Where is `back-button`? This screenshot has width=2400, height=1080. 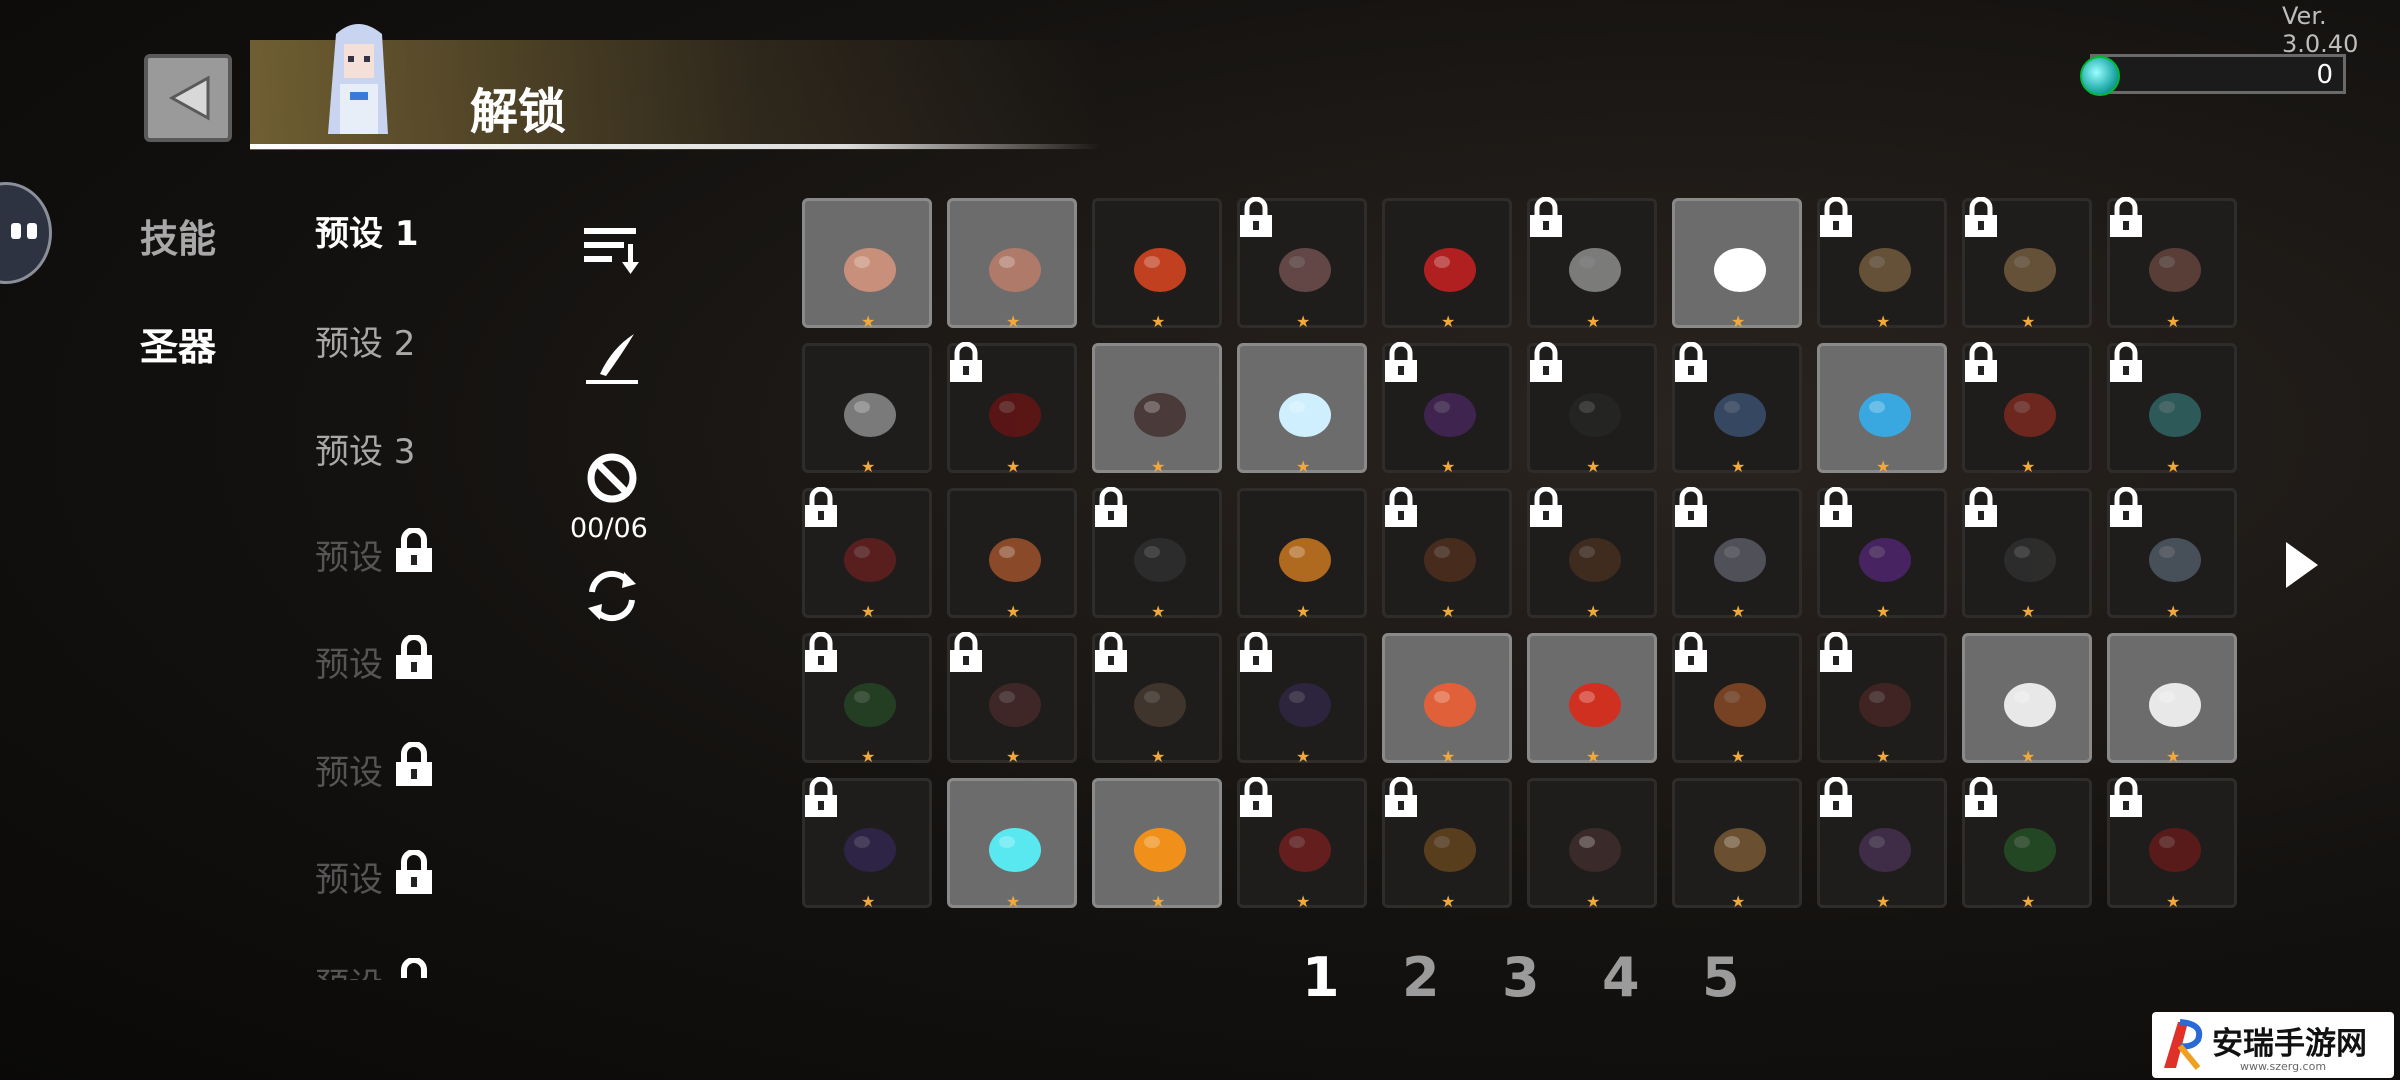
back-button is located at coordinates (188, 98).